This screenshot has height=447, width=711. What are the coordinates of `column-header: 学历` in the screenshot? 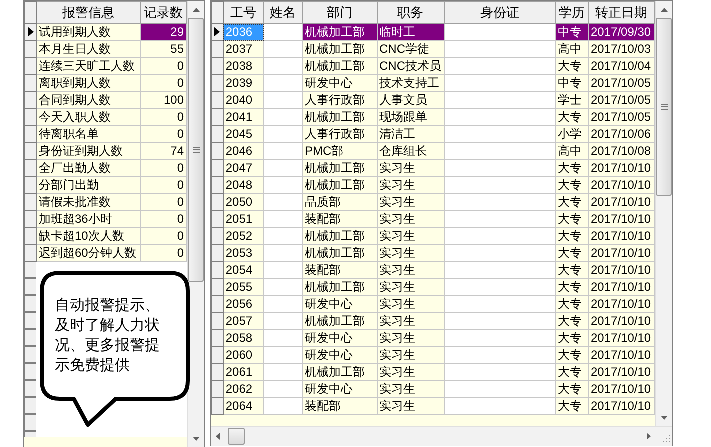 It's located at (572, 13).